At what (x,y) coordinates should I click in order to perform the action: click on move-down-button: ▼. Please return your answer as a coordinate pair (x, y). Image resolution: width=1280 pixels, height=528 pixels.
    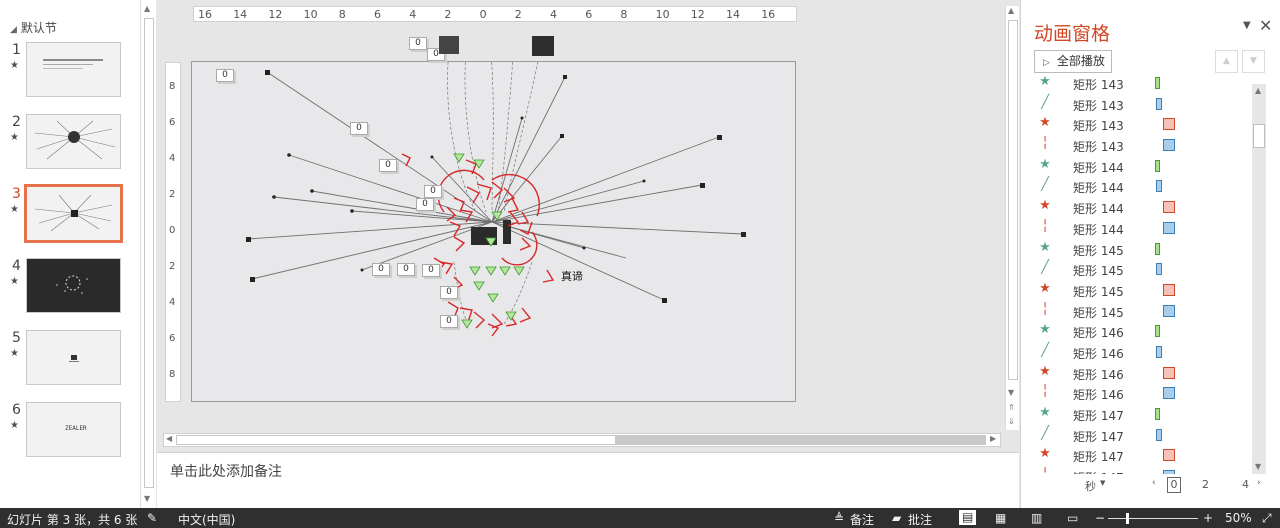
    Looking at the image, I should click on (1253, 61).